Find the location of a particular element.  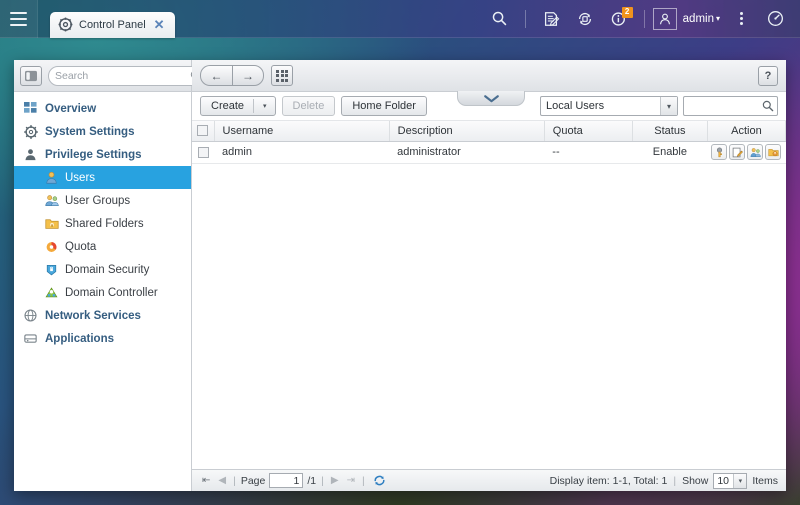

sidebar-item-user-groups: User Groups is located at coordinates (102, 200).